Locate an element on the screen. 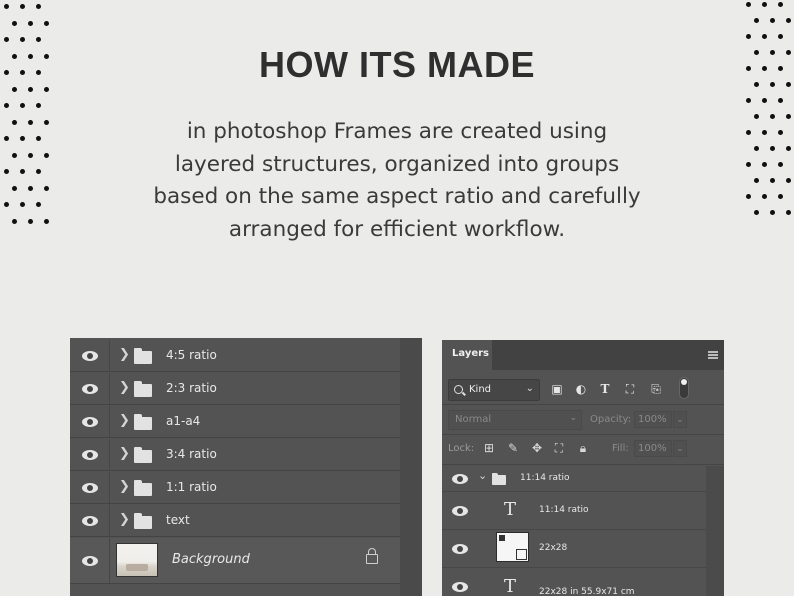 Image resolution: width=794 pixels, height=596 pixels. smart-object-filter-icon: ⎘ is located at coordinates (656, 389).